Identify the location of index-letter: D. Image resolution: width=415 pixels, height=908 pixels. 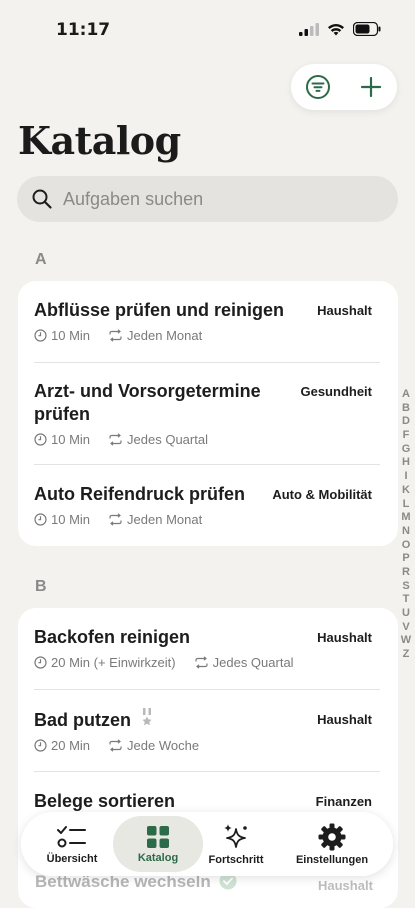
(406, 422).